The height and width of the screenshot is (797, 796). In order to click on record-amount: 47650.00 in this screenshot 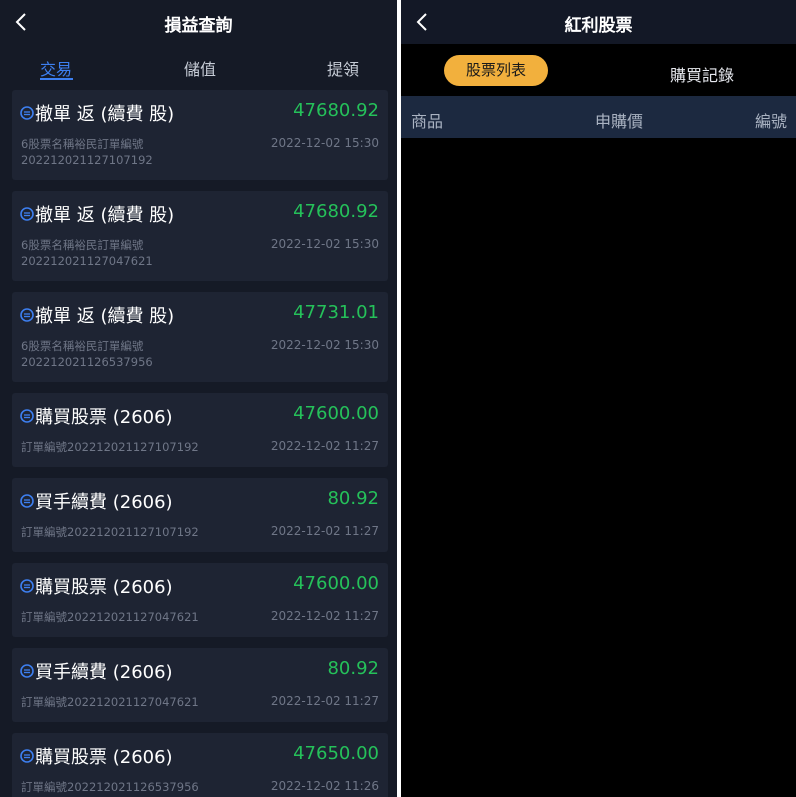, I will do `click(336, 753)`.